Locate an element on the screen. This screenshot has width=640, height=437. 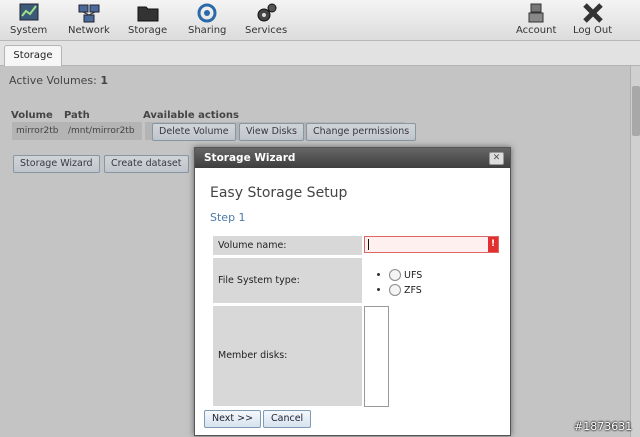
services-icon is located at coordinates (267, 12).